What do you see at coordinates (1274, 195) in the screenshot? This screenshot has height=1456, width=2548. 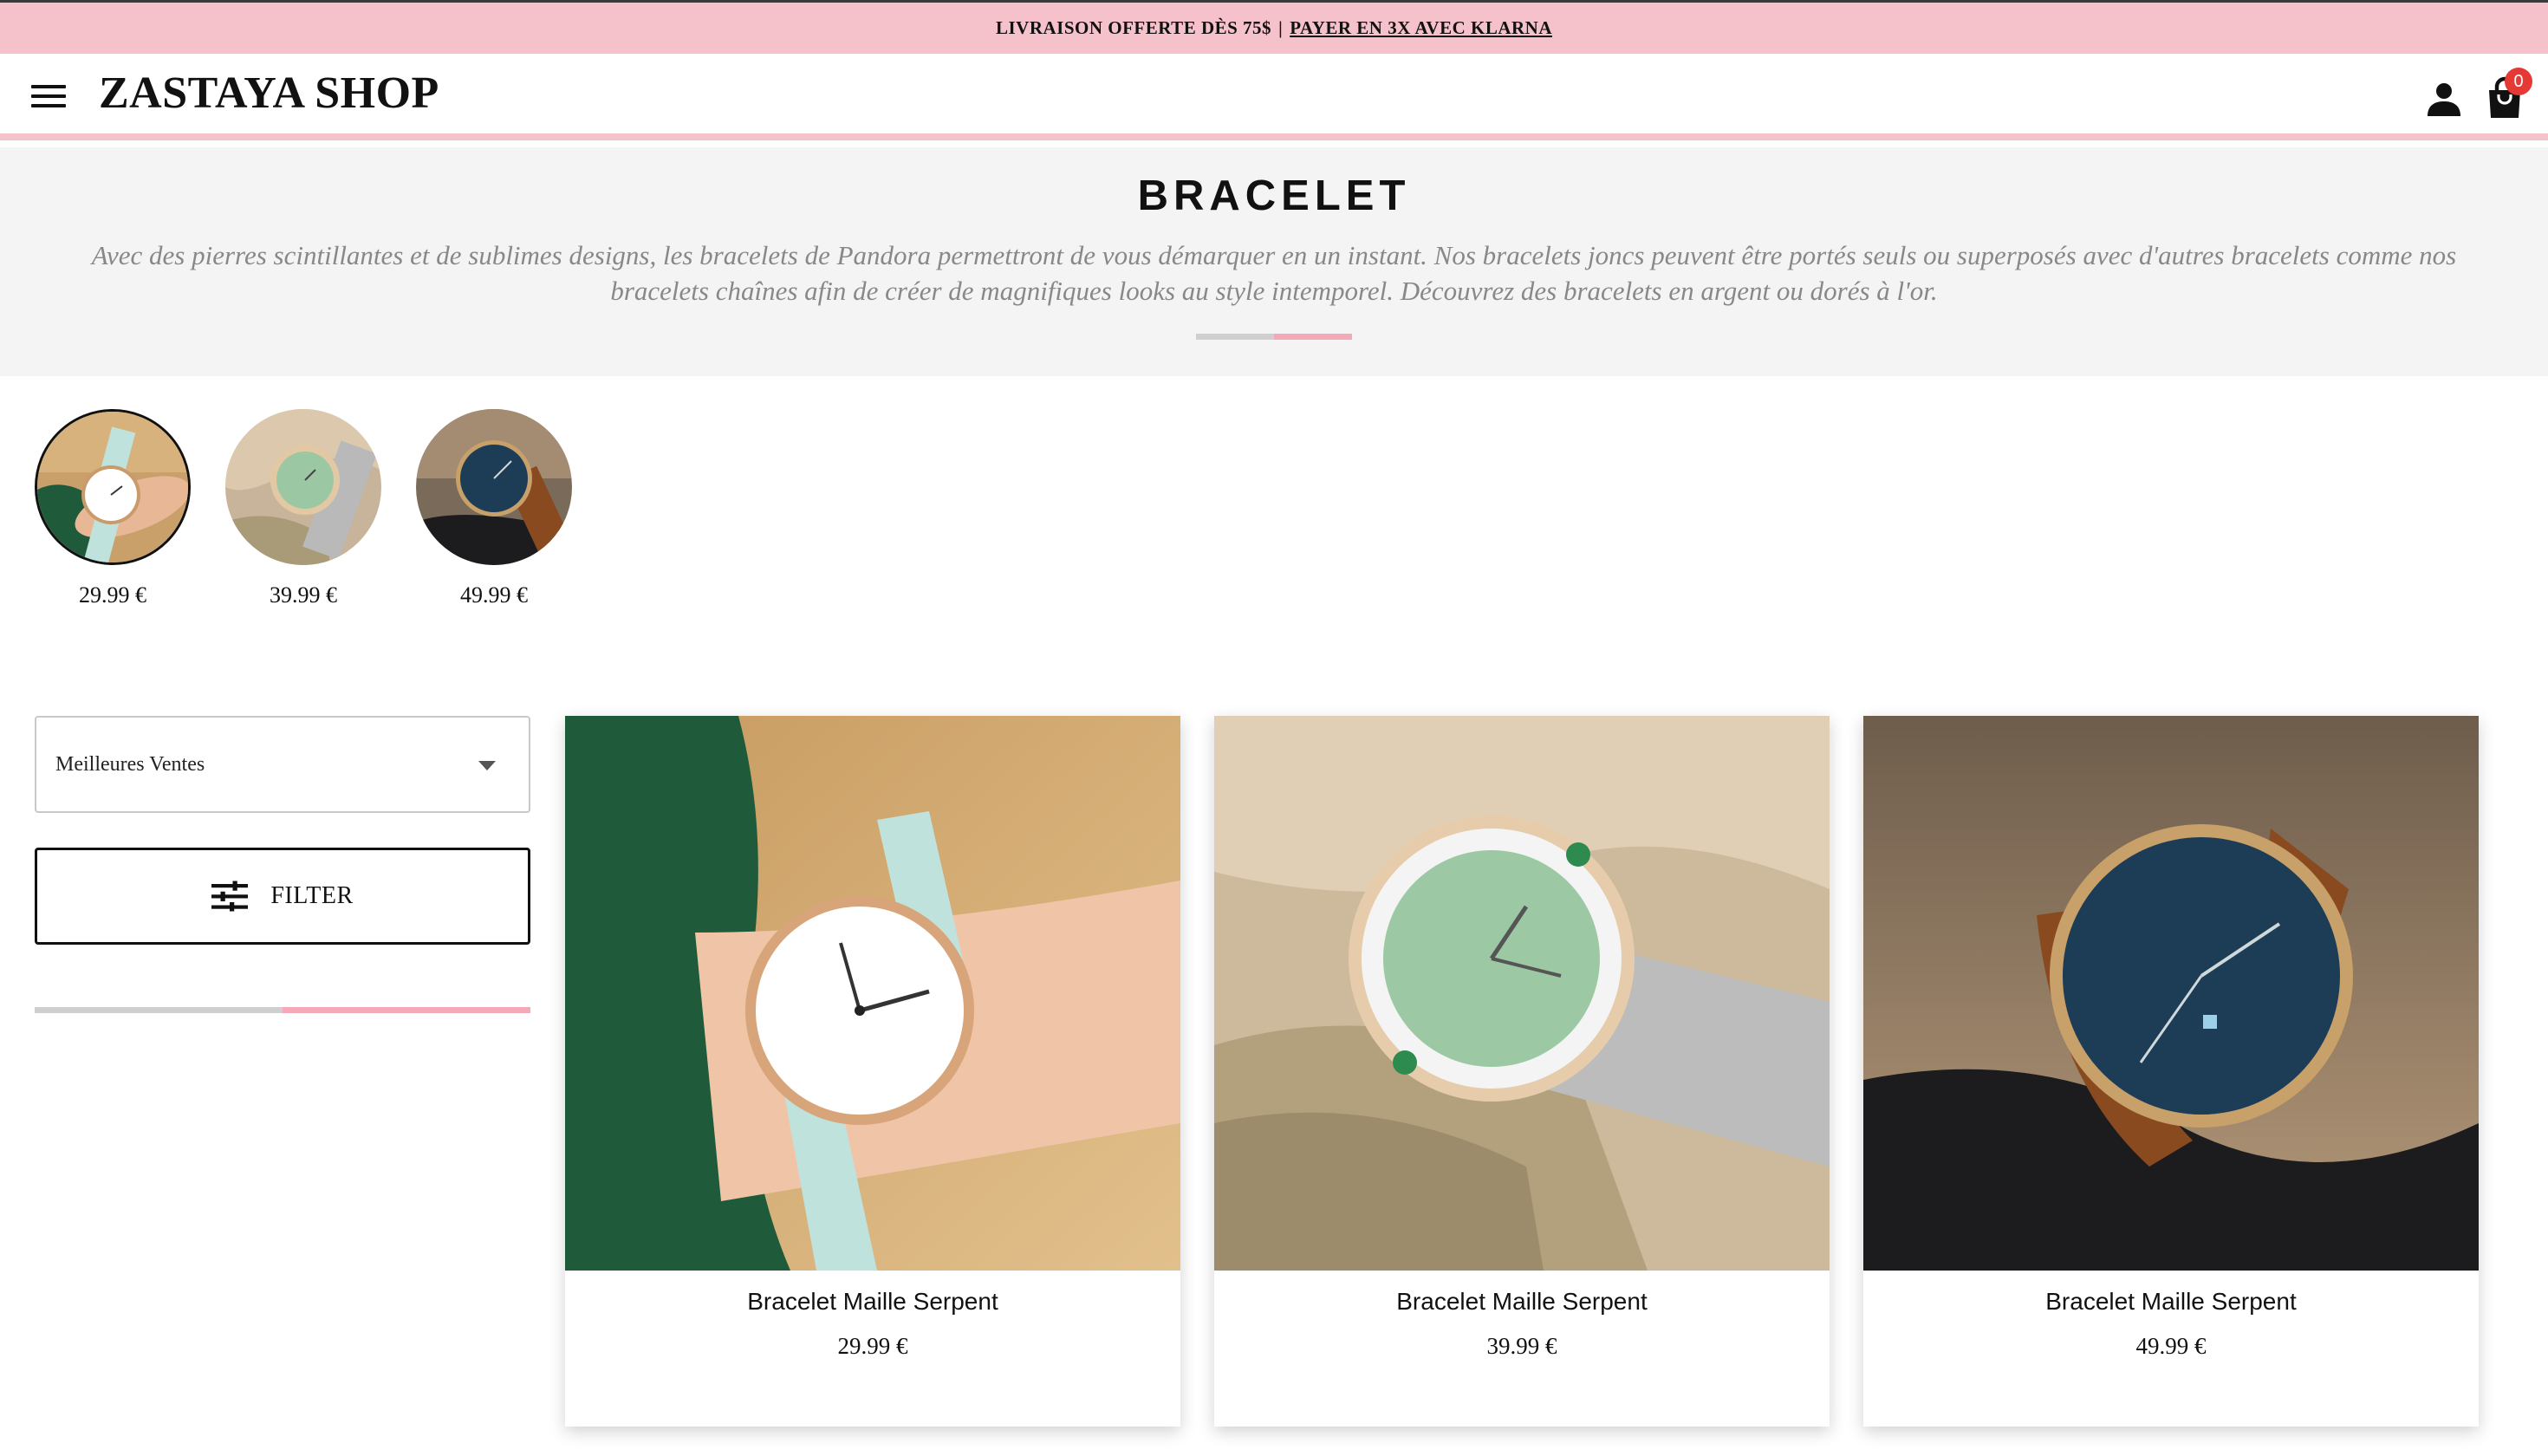 I see `page-title: BRACELET` at bounding box center [1274, 195].